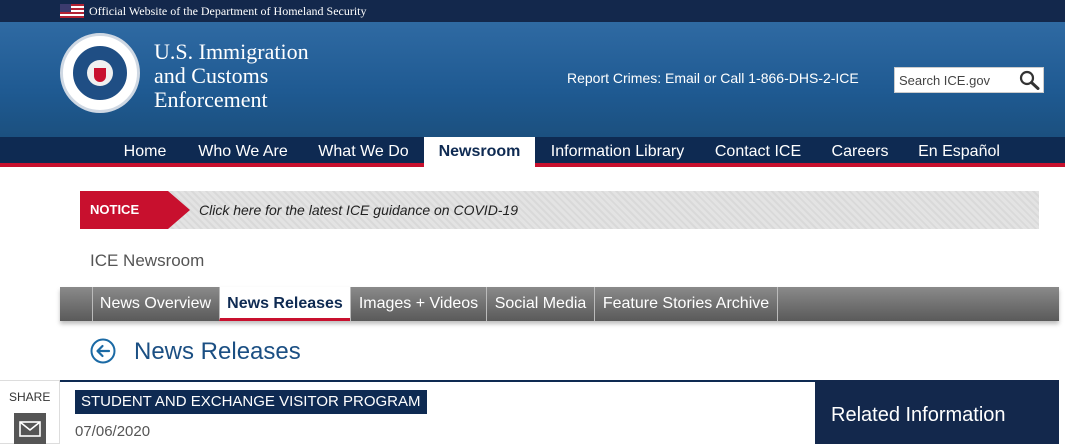 The width and height of the screenshot is (1065, 444). Describe the element at coordinates (145, 152) in the screenshot. I see `nav-home: Home` at that location.